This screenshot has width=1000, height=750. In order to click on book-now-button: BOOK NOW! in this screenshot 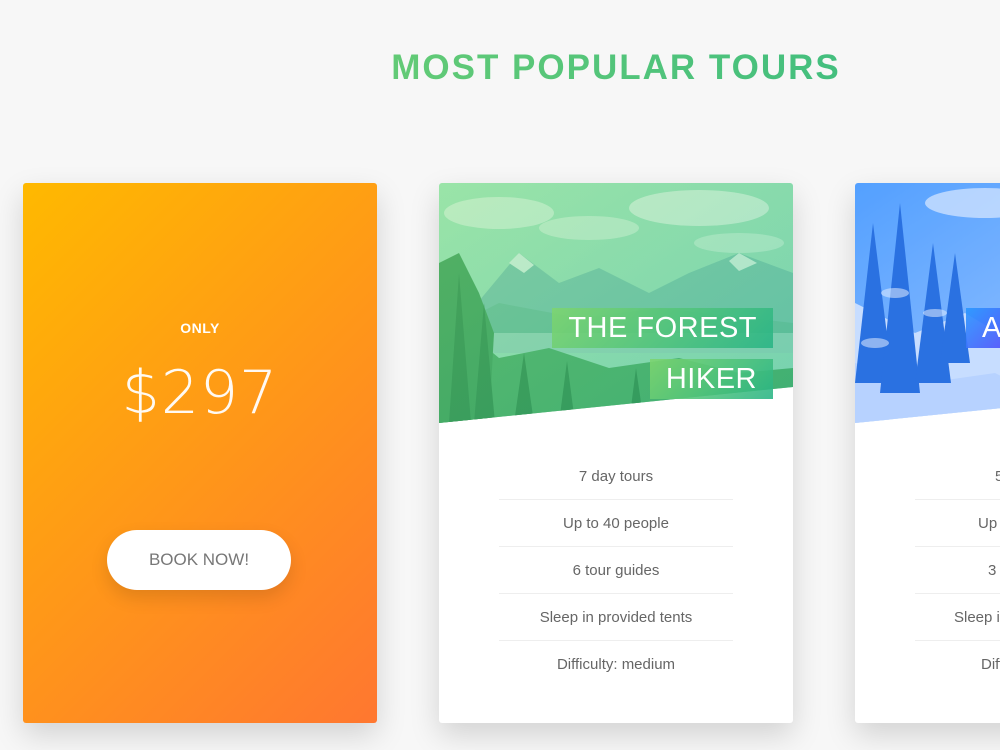, I will do `click(199, 560)`.